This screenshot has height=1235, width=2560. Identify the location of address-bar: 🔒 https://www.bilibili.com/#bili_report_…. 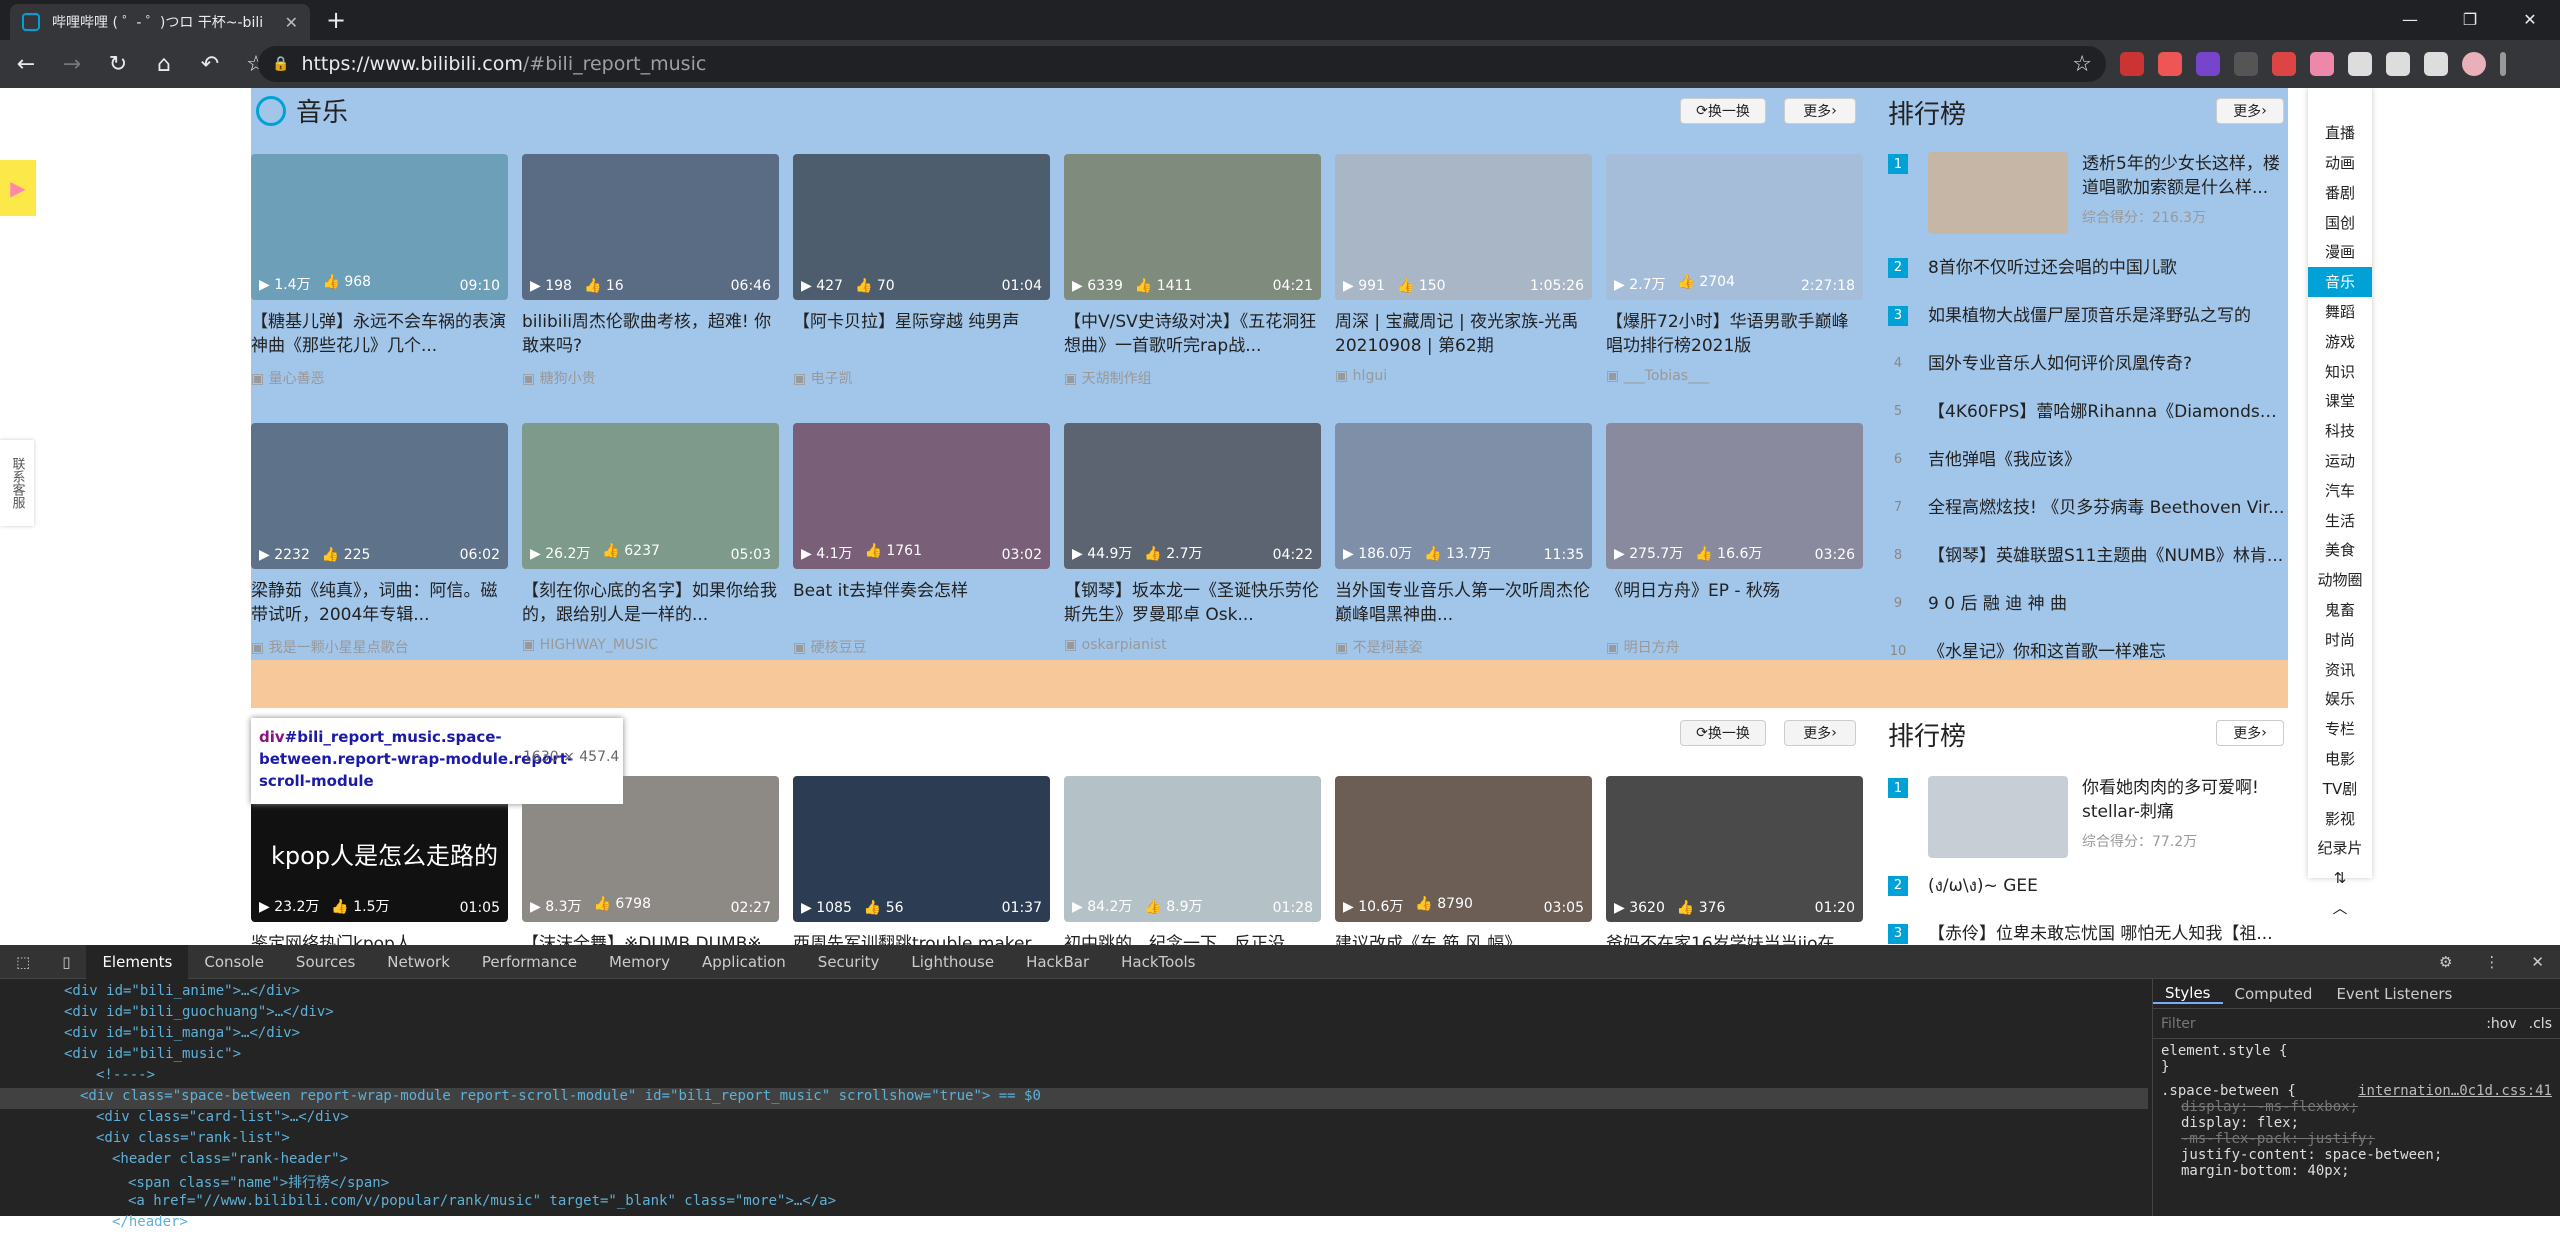
(1182, 64).